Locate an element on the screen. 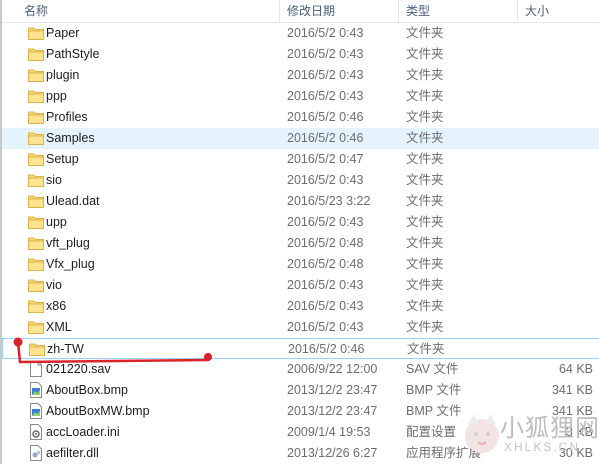 This screenshot has height=464, width=599. settings-file-icon is located at coordinates (36, 432).